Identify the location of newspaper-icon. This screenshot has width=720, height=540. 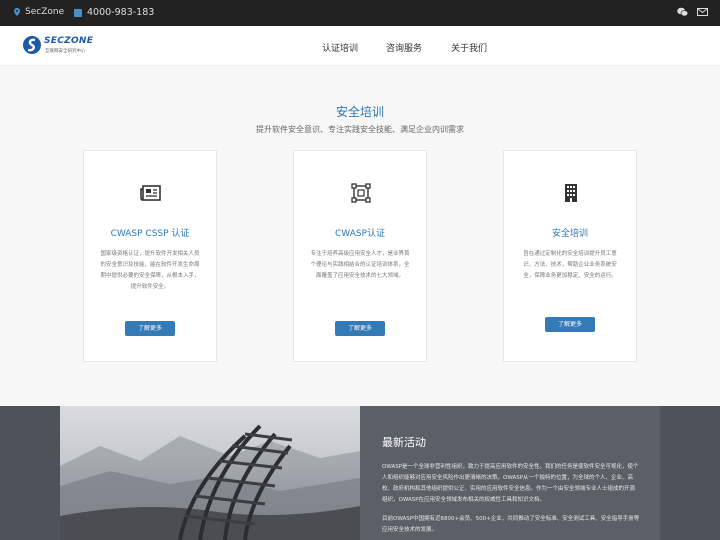
(150, 193).